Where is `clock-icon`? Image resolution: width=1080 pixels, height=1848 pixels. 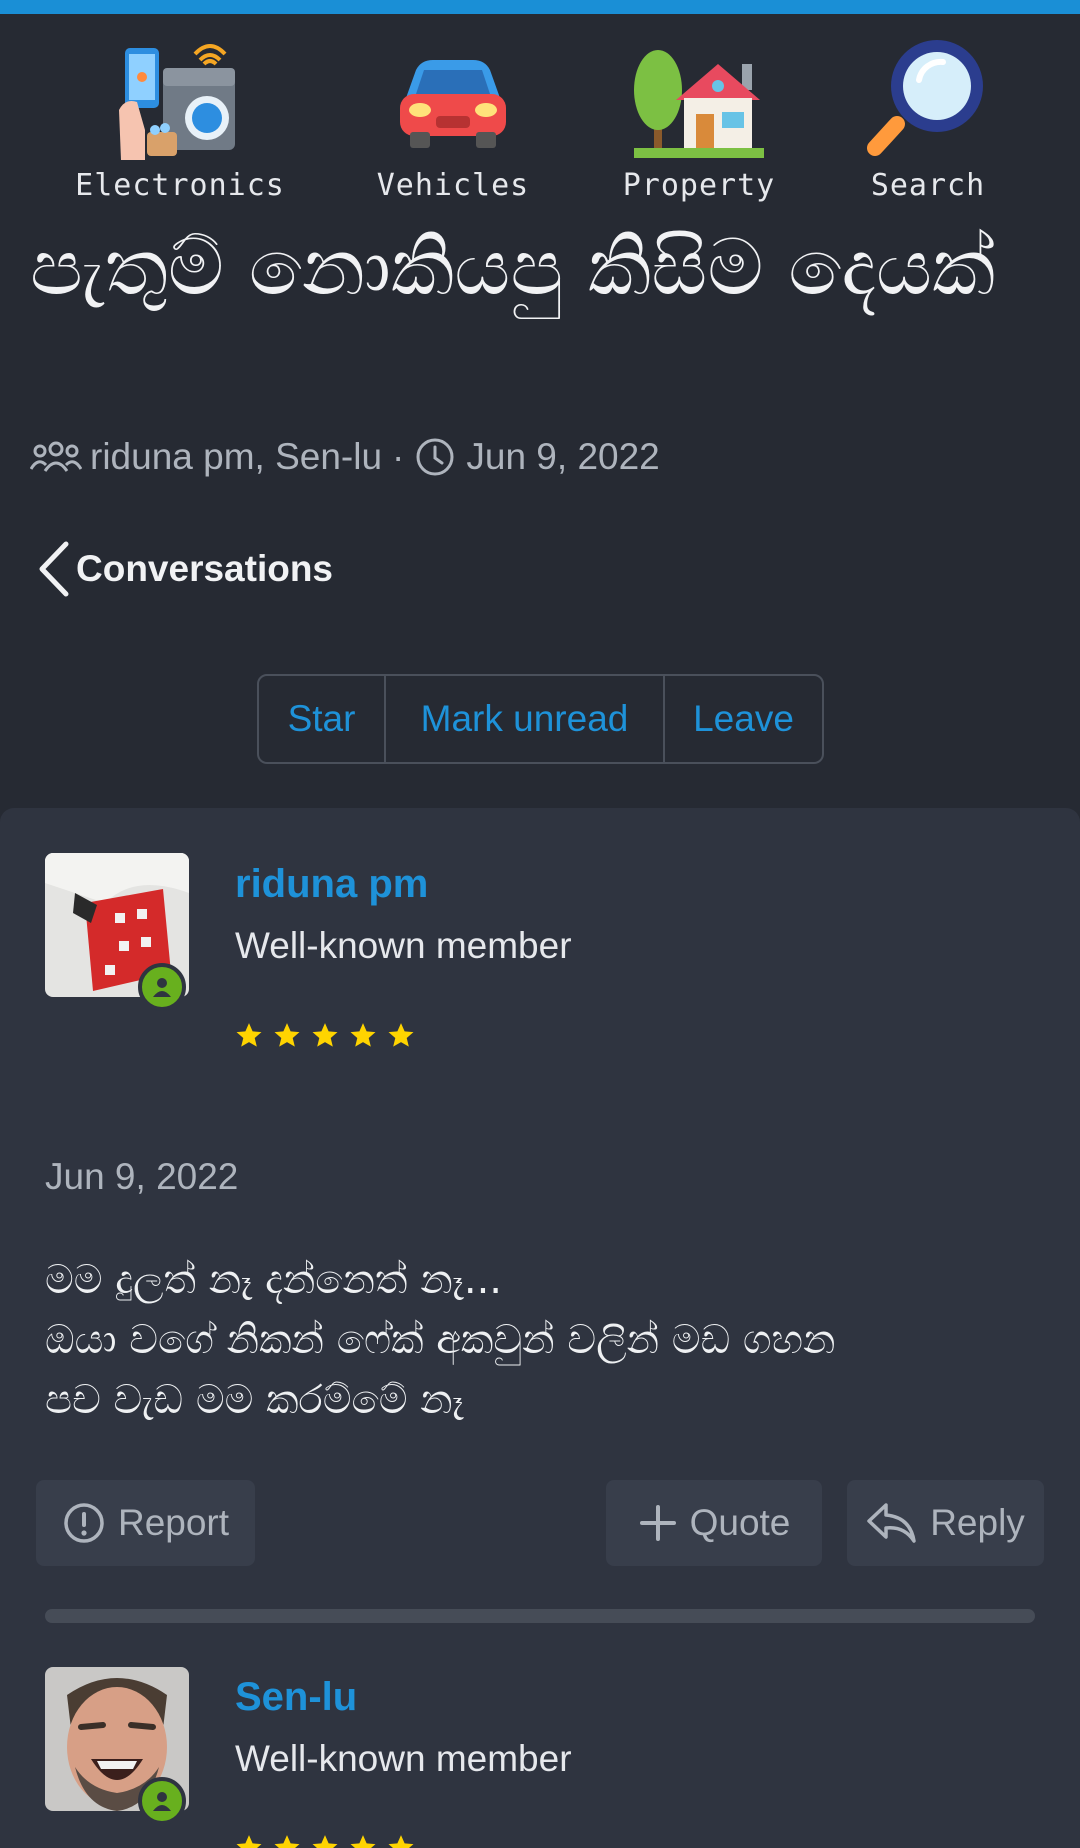
clock-icon is located at coordinates (435, 457).